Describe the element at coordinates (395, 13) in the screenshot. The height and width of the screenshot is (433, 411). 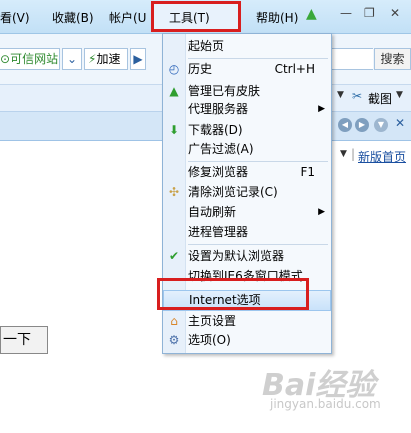
I see `close-icon: ✕` at that location.